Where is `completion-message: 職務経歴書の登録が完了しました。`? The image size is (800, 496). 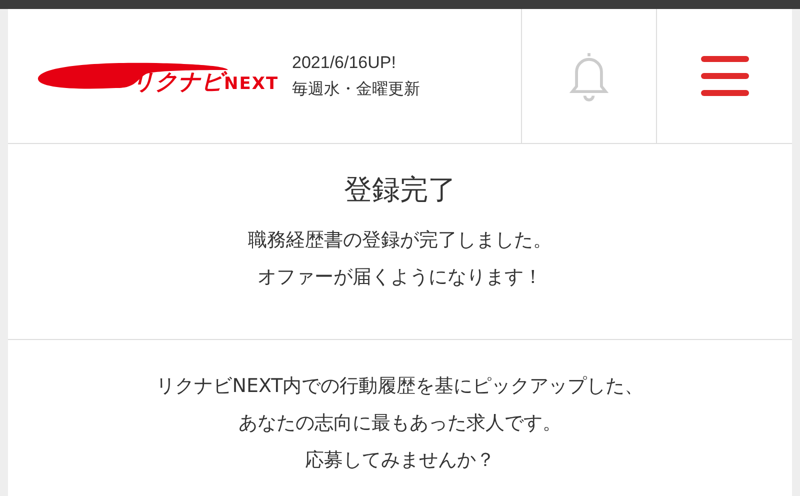 completion-message: 職務経歴書の登録が完了しました。 is located at coordinates (400, 240).